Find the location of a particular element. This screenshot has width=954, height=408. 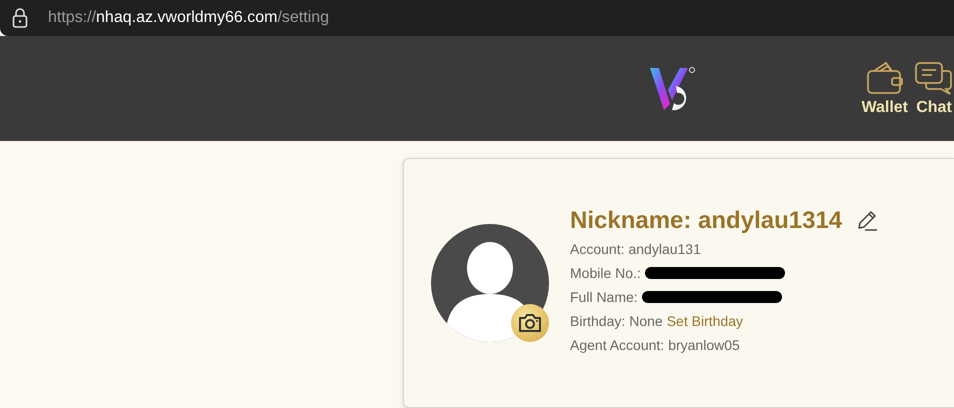

field-label: Full Name: is located at coordinates (604, 297).